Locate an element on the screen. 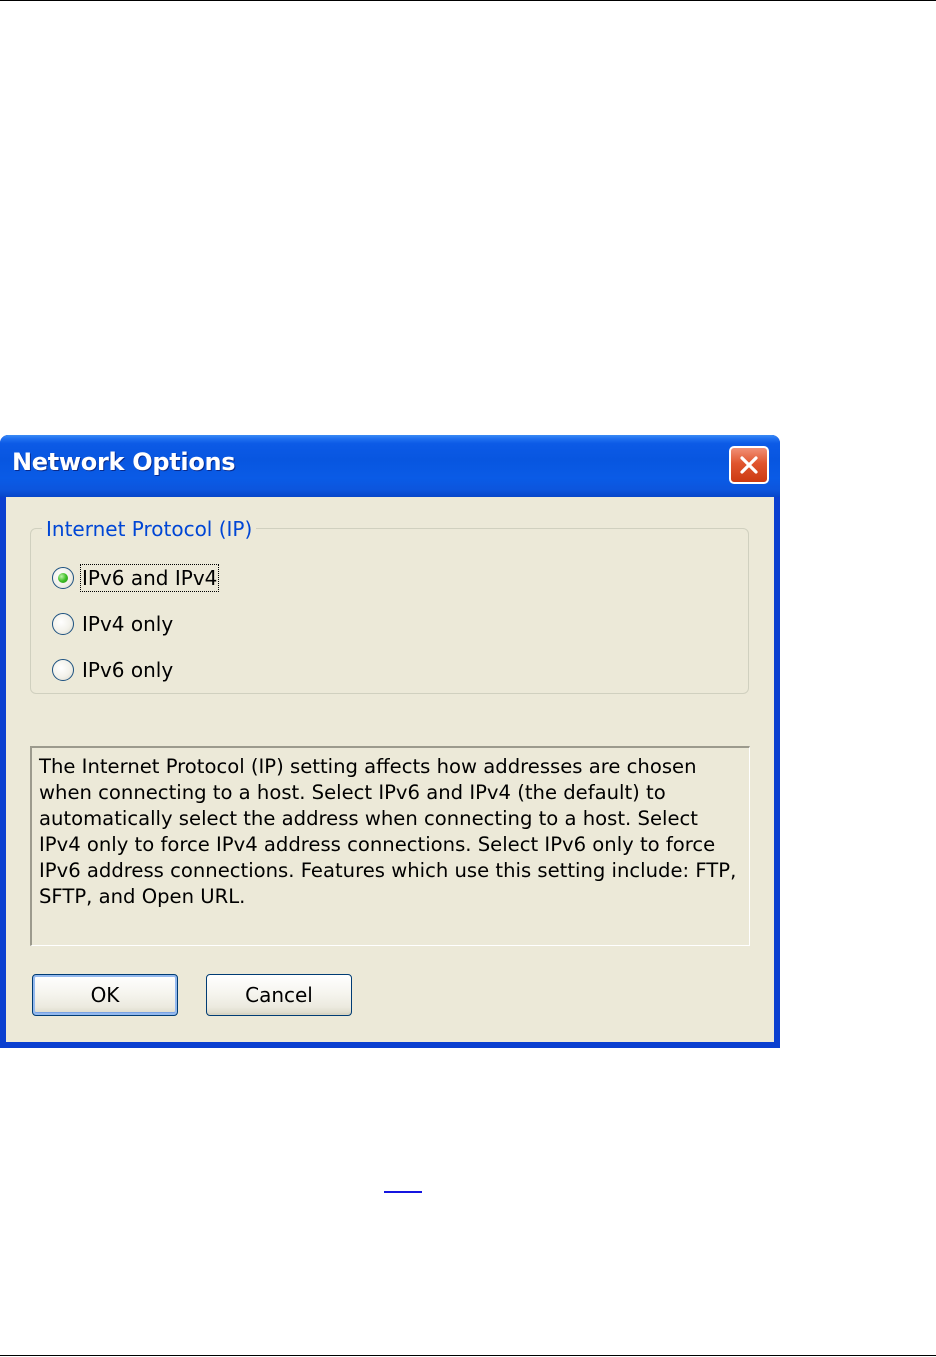  radio-ipv4-only: IPv4 only is located at coordinates (113, 624).